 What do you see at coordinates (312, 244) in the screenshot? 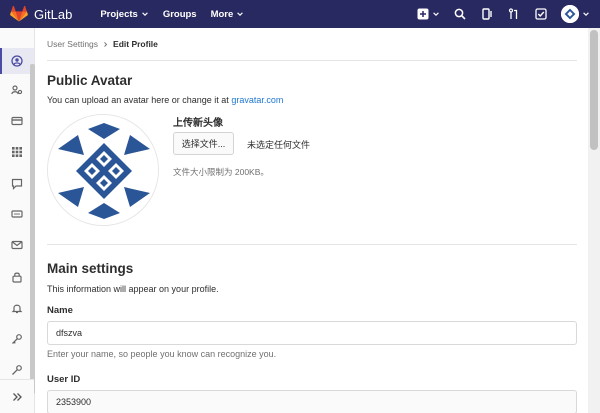
I see `section-divider` at bounding box center [312, 244].